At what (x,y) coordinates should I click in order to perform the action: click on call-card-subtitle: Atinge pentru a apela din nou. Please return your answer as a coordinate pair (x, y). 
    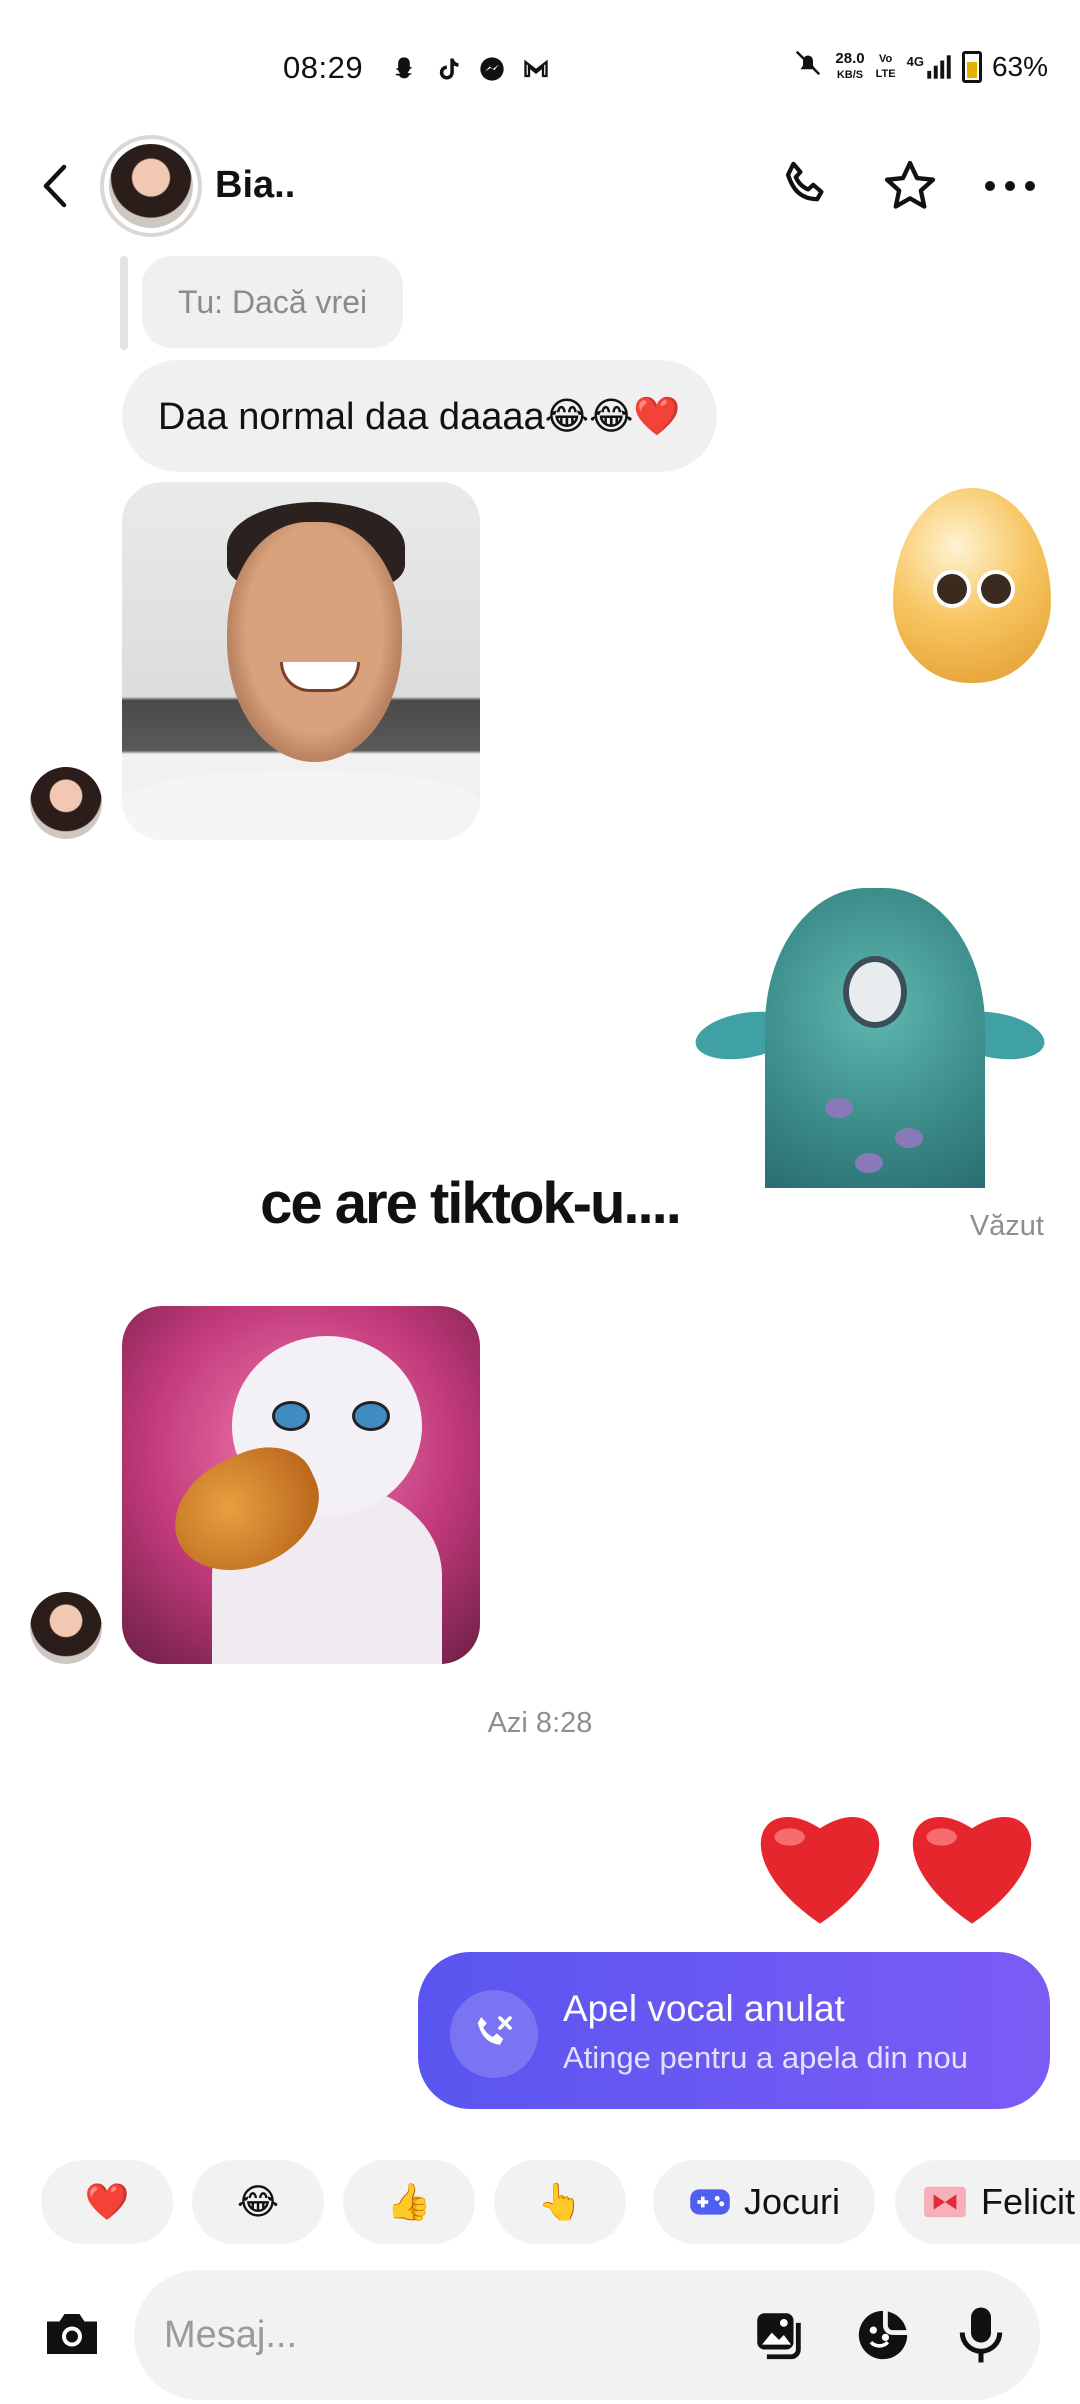
    Looking at the image, I should click on (766, 2057).